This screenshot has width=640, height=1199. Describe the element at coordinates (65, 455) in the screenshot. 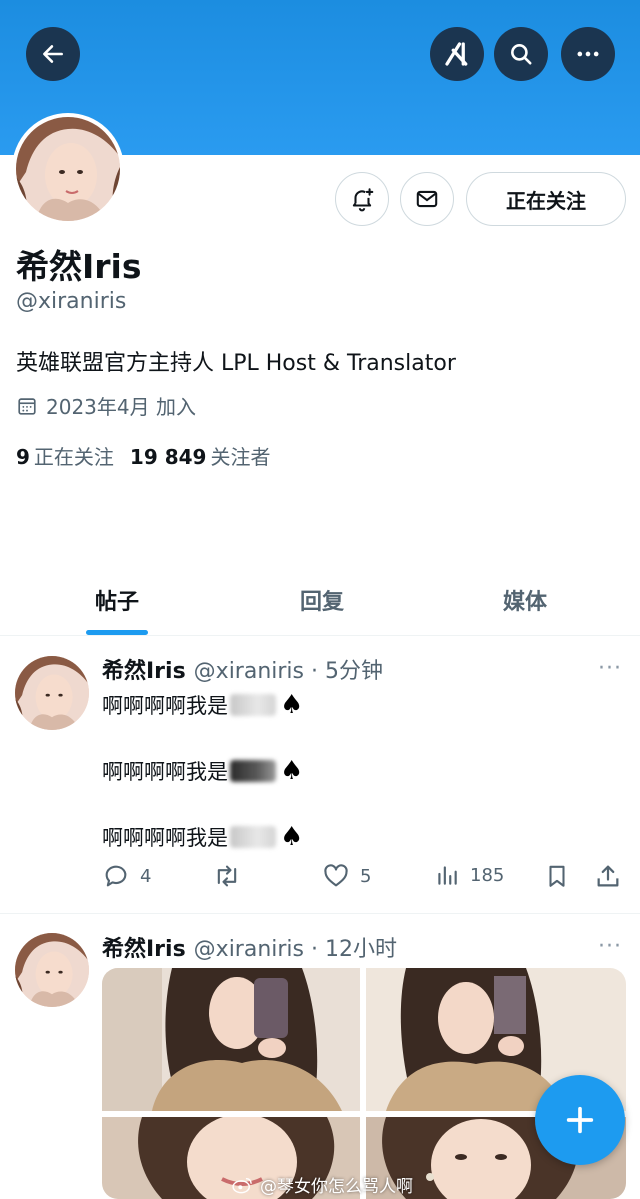

I see `following-count-link: 9 正在关注` at that location.